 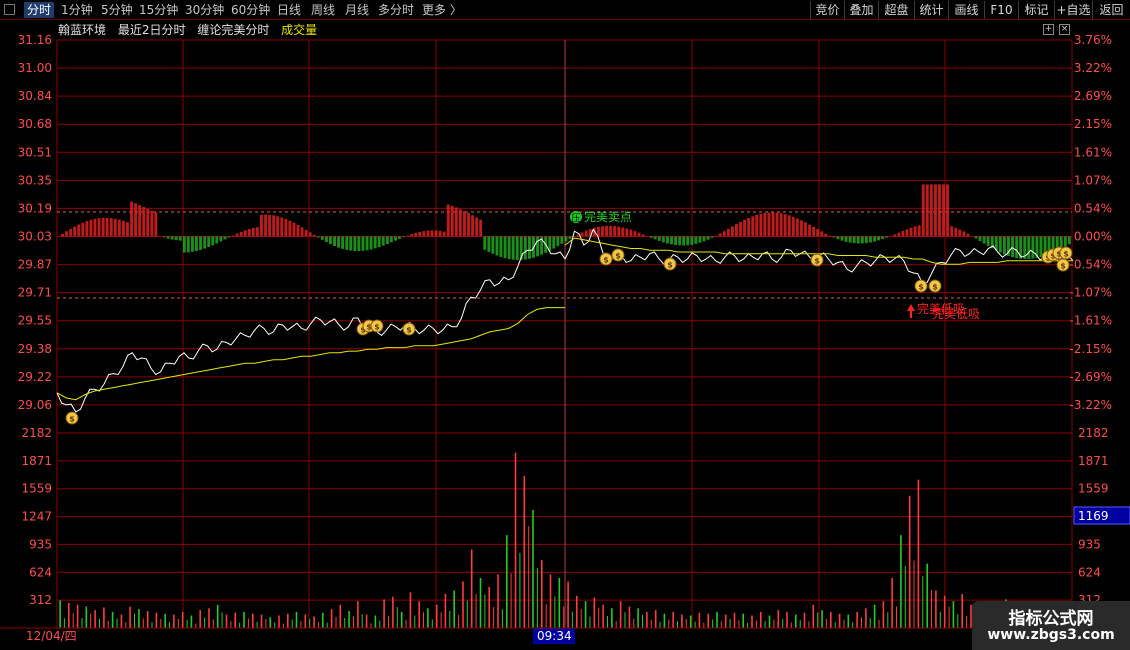 I want to click on close-icon: ×, so click(x=1064, y=29).